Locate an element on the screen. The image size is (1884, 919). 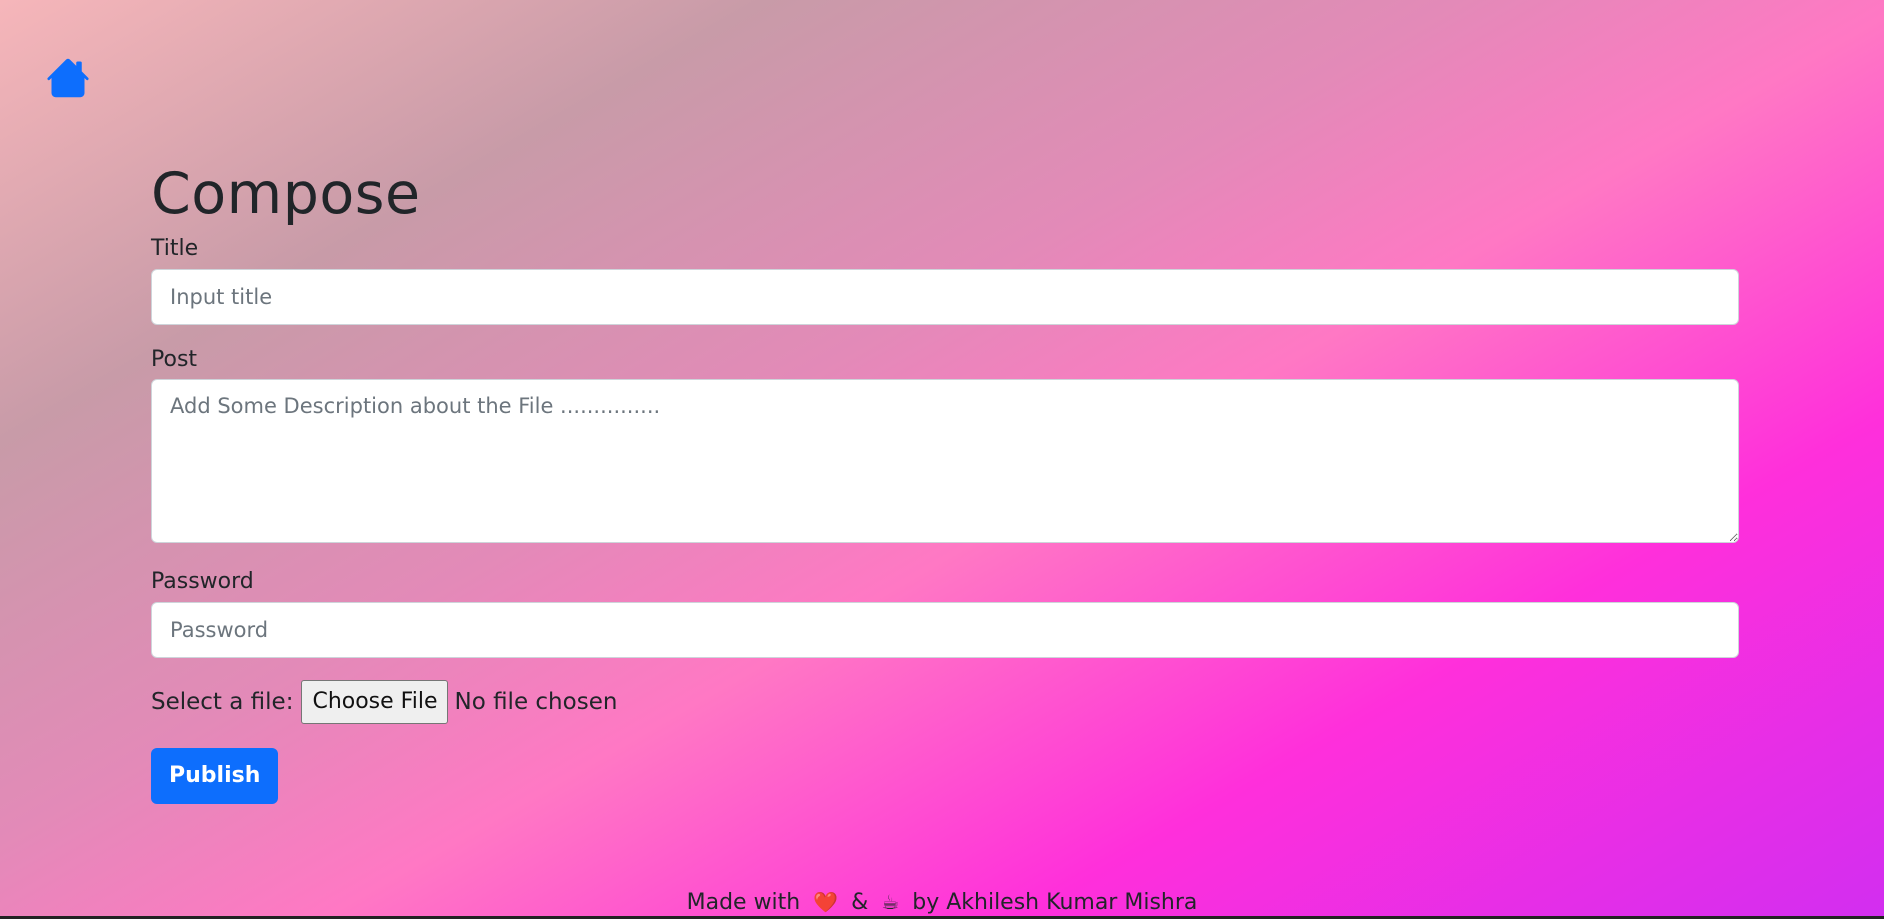
password-field-group: Password is located at coordinates (945, 613).